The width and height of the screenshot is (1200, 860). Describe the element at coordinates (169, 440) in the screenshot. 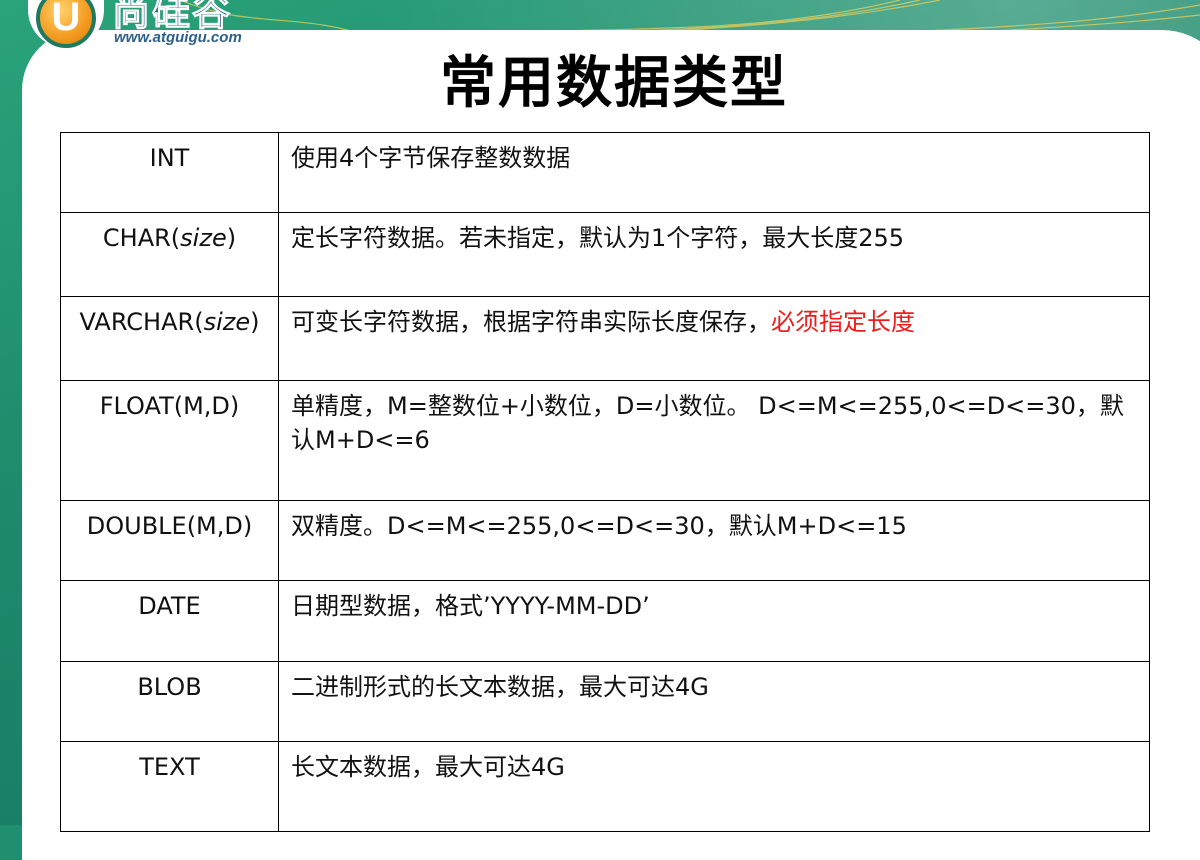

I see `type-cell: FLOAT(M,D)` at that location.